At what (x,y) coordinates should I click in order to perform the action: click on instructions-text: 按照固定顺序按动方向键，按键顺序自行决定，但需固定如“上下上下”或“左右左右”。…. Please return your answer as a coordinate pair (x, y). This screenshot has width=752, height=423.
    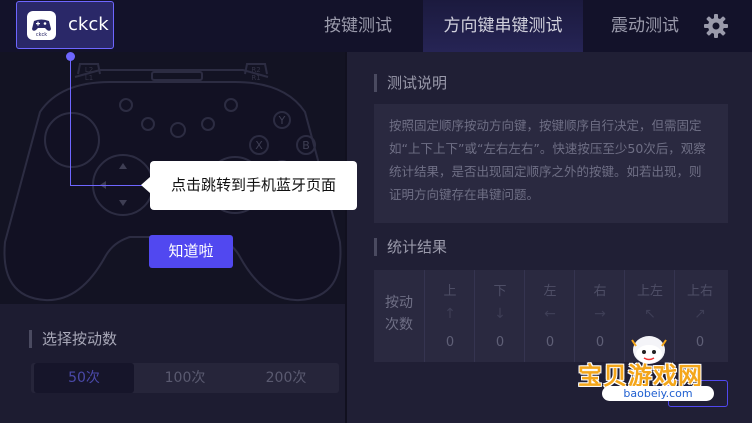
    Looking at the image, I should click on (551, 163).